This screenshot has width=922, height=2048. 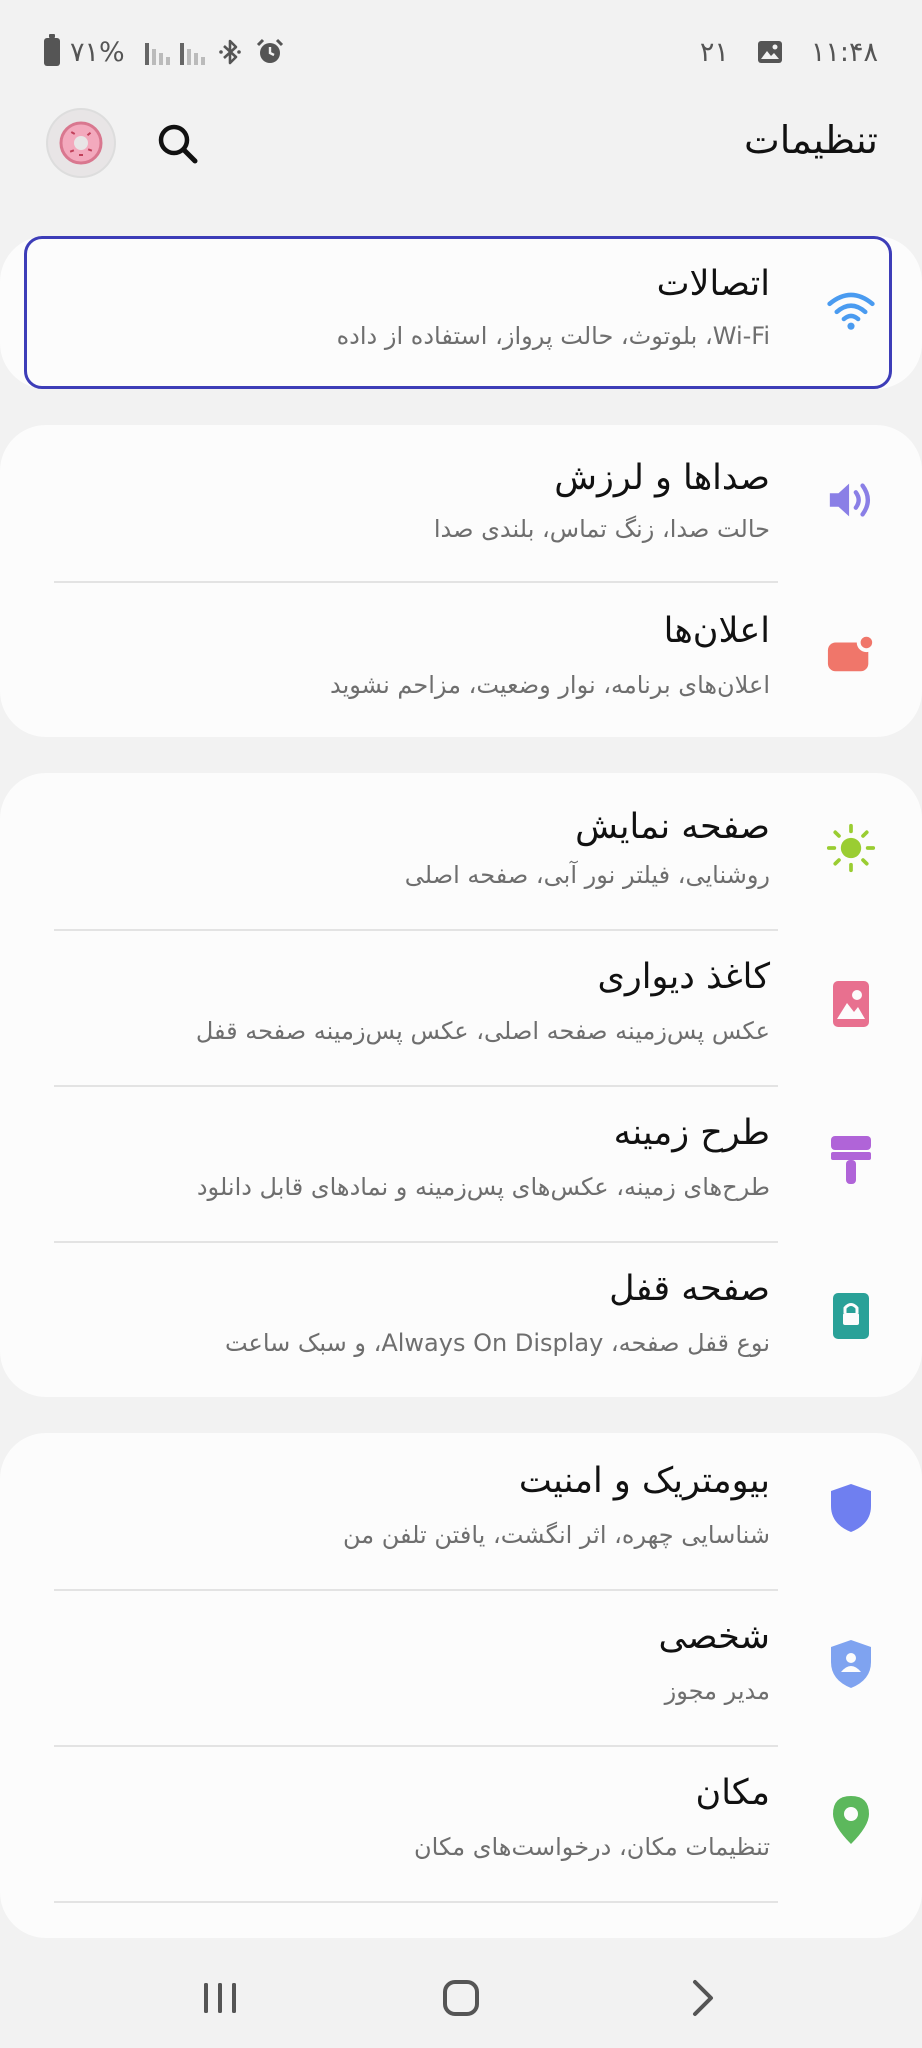 What do you see at coordinates (716, 631) in the screenshot?
I see `item-title: اعلان‌ها` at bounding box center [716, 631].